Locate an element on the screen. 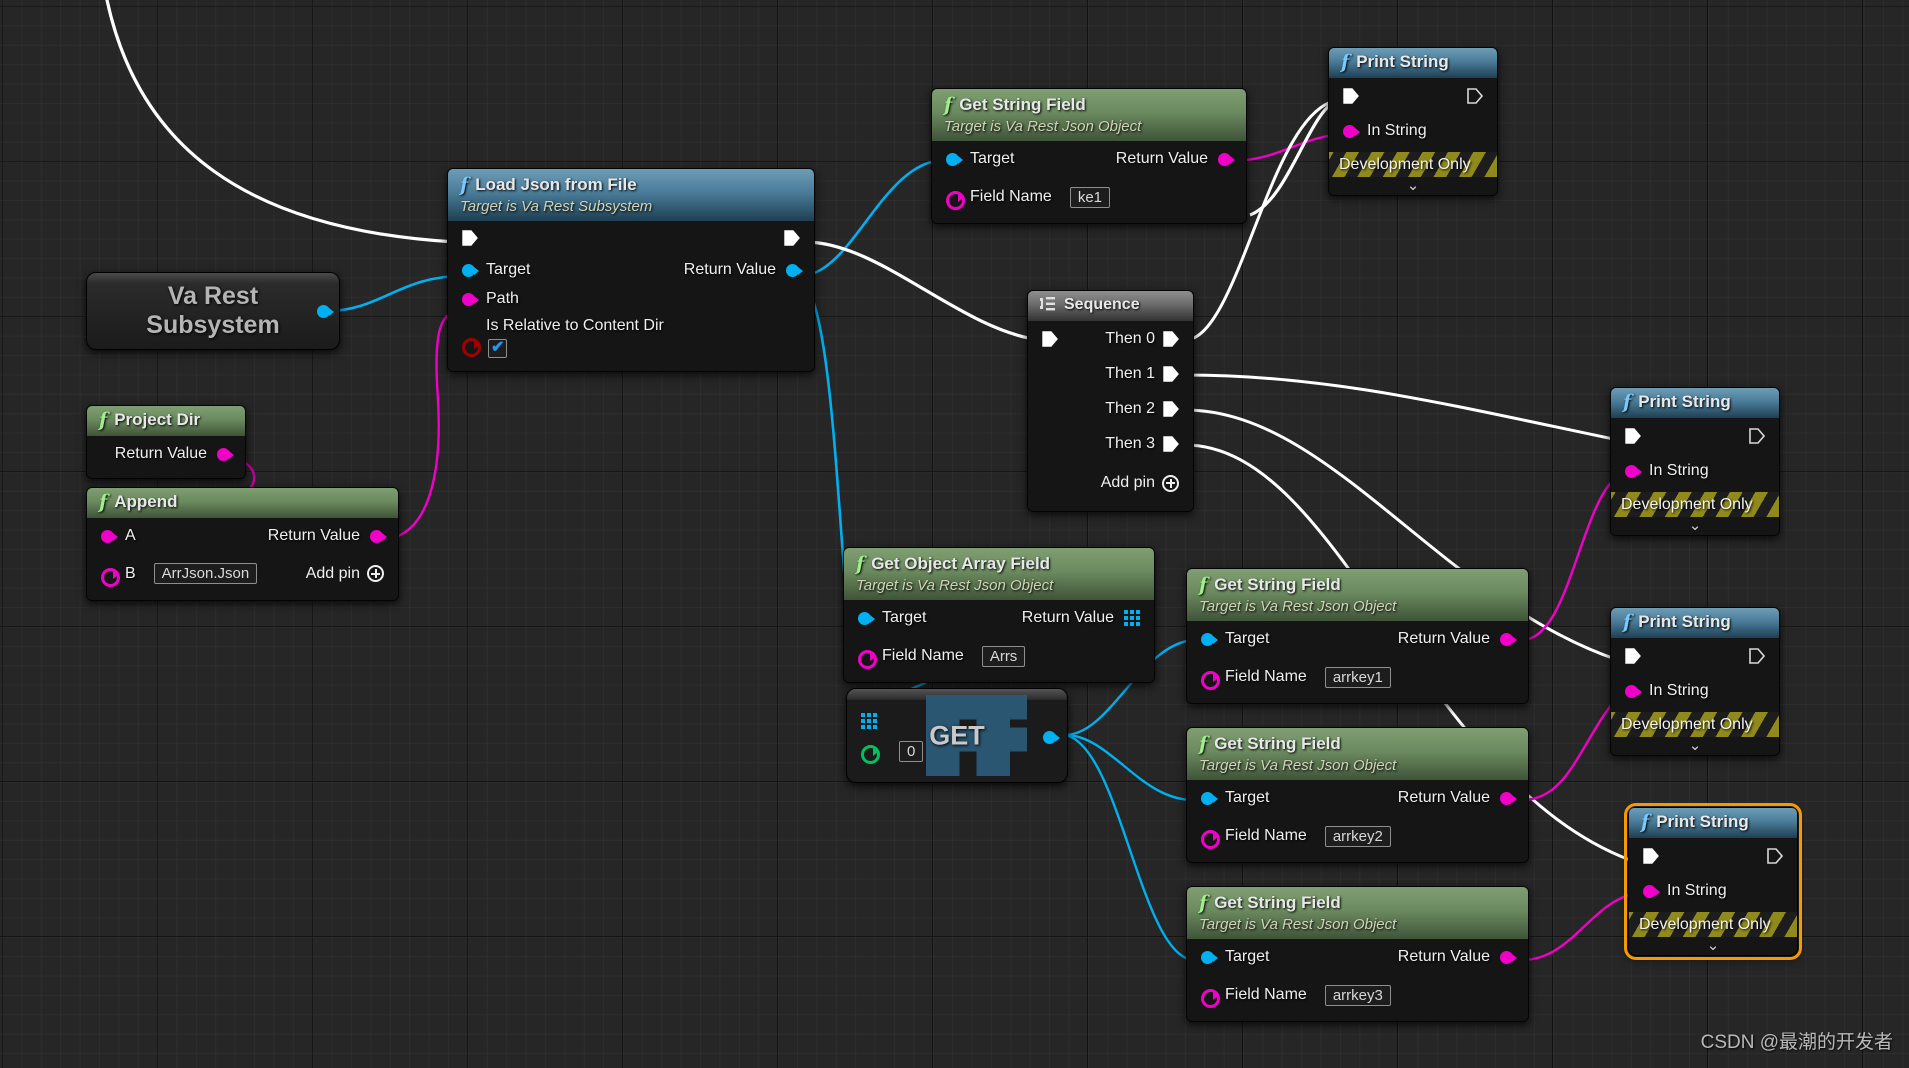 The width and height of the screenshot is (1909, 1068). plus-circle-icon is located at coordinates (375, 574).